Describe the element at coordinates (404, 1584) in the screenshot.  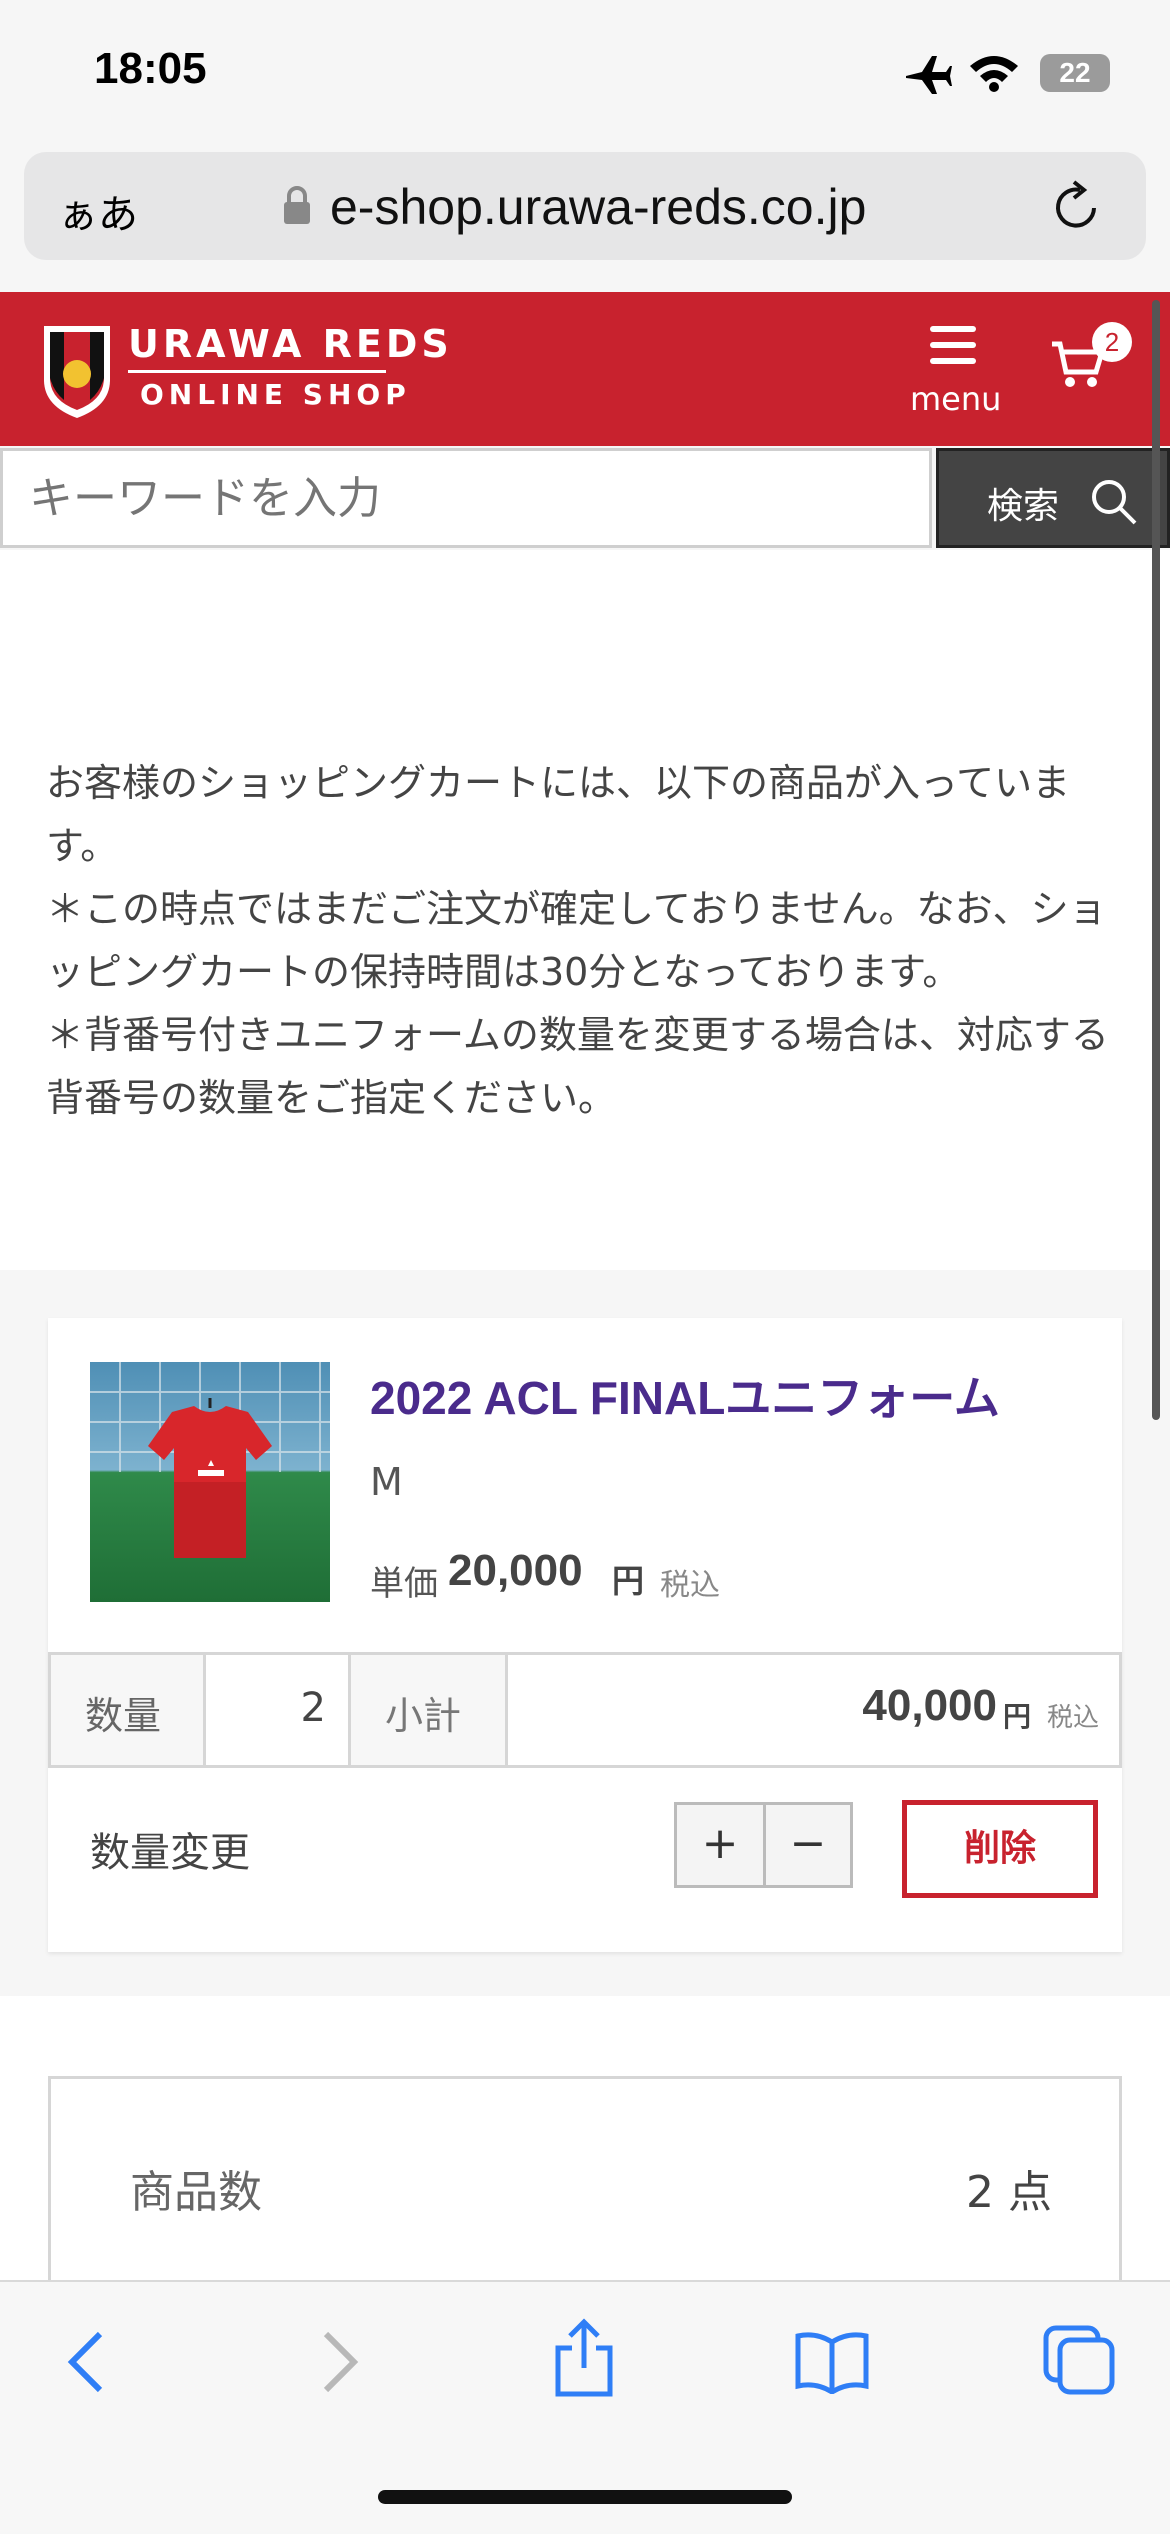
I see `unit-price-label: 単価` at that location.